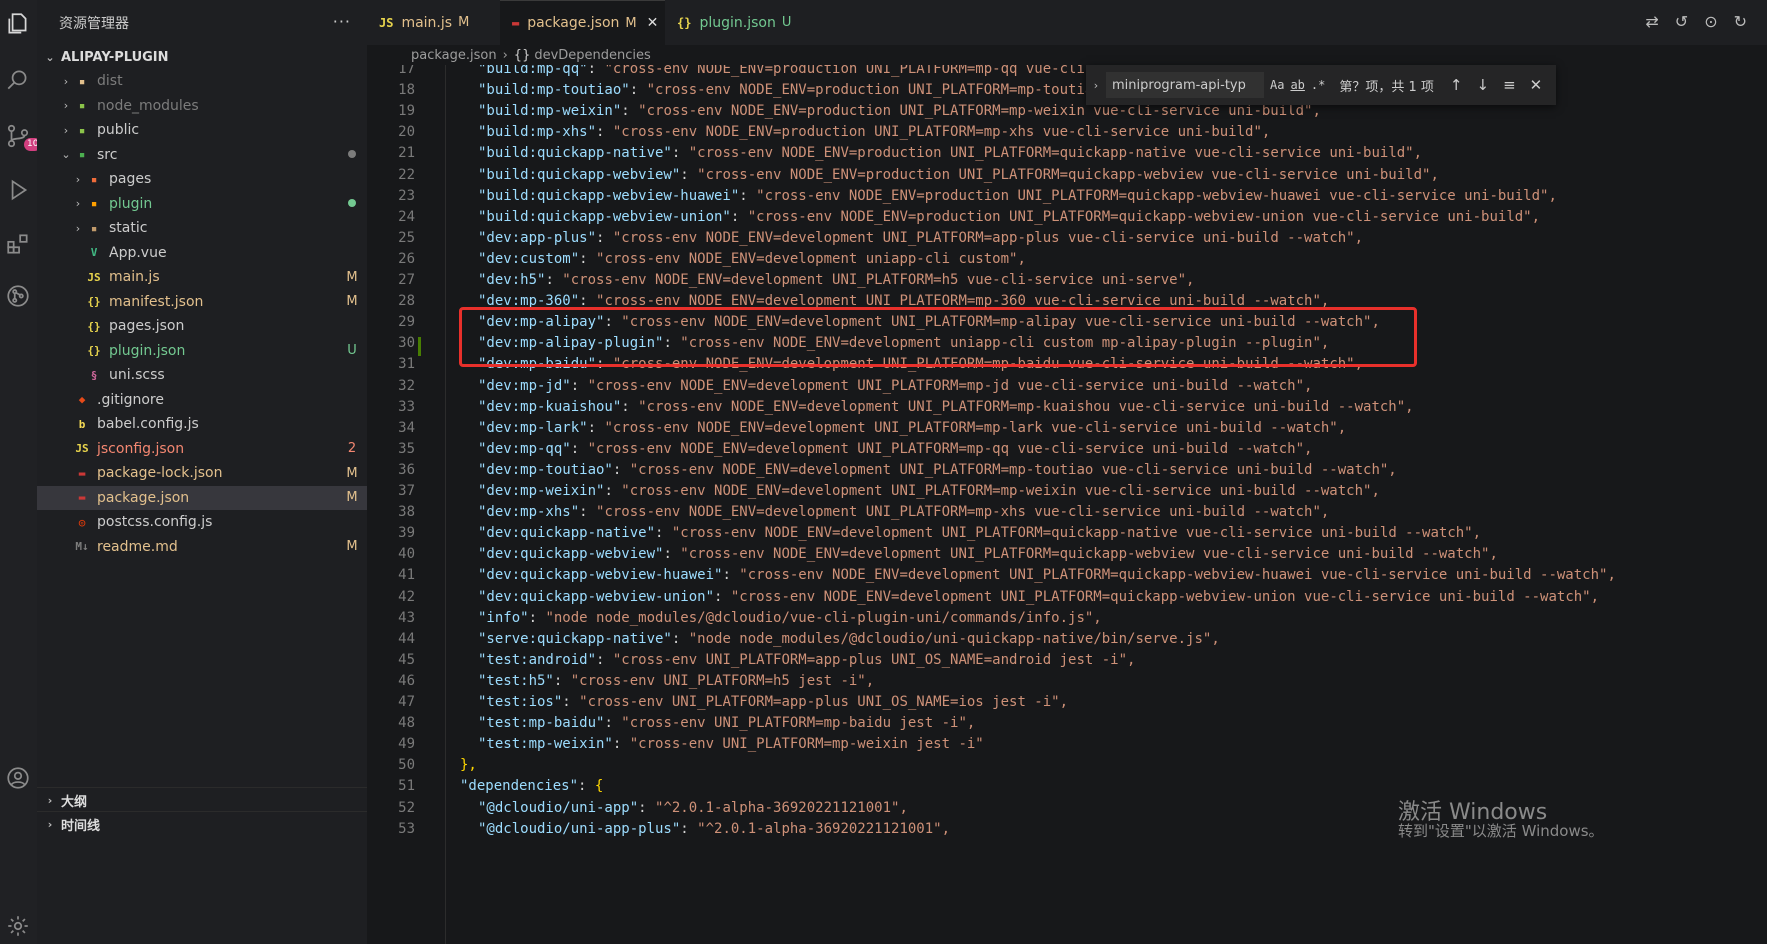 The width and height of the screenshot is (1767, 944). What do you see at coordinates (1710, 21) in the screenshot?
I see `open-changes-icon: ⊙` at bounding box center [1710, 21].